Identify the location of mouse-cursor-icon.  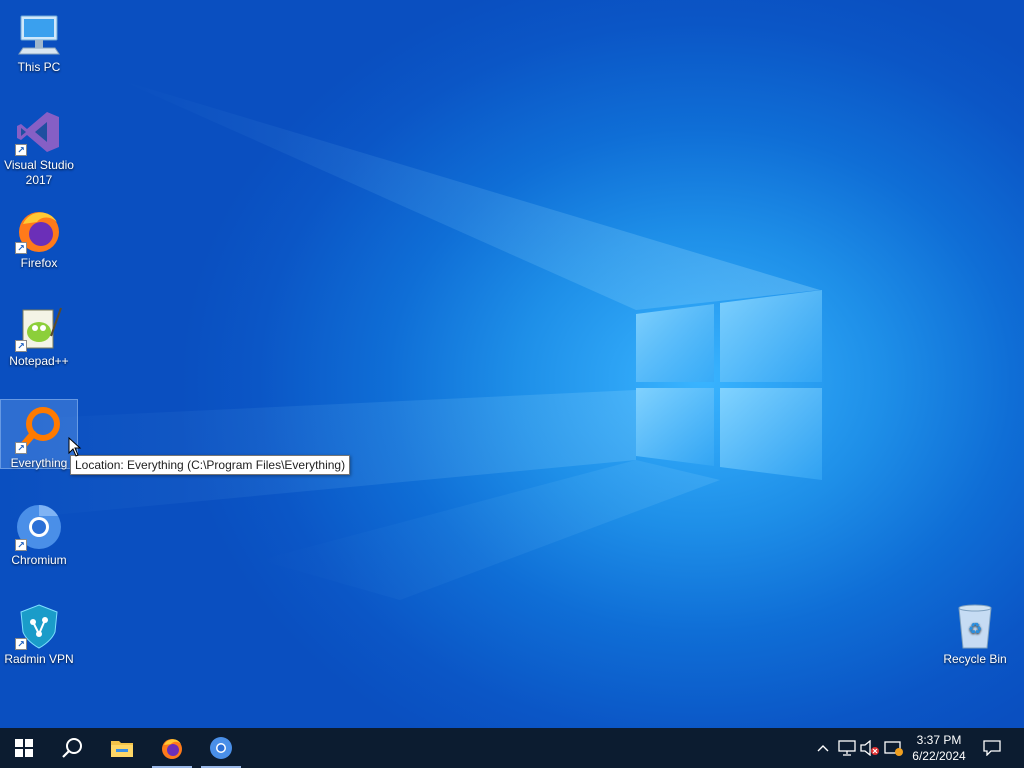
(75, 447).